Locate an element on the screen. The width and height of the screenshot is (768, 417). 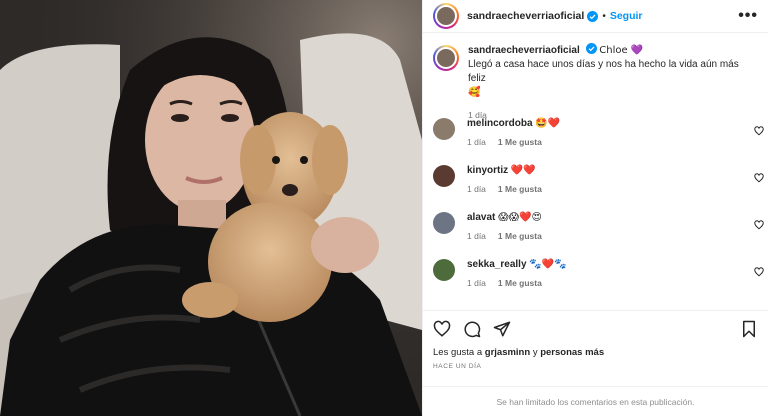
author-avatar is located at coordinates (446, 16).